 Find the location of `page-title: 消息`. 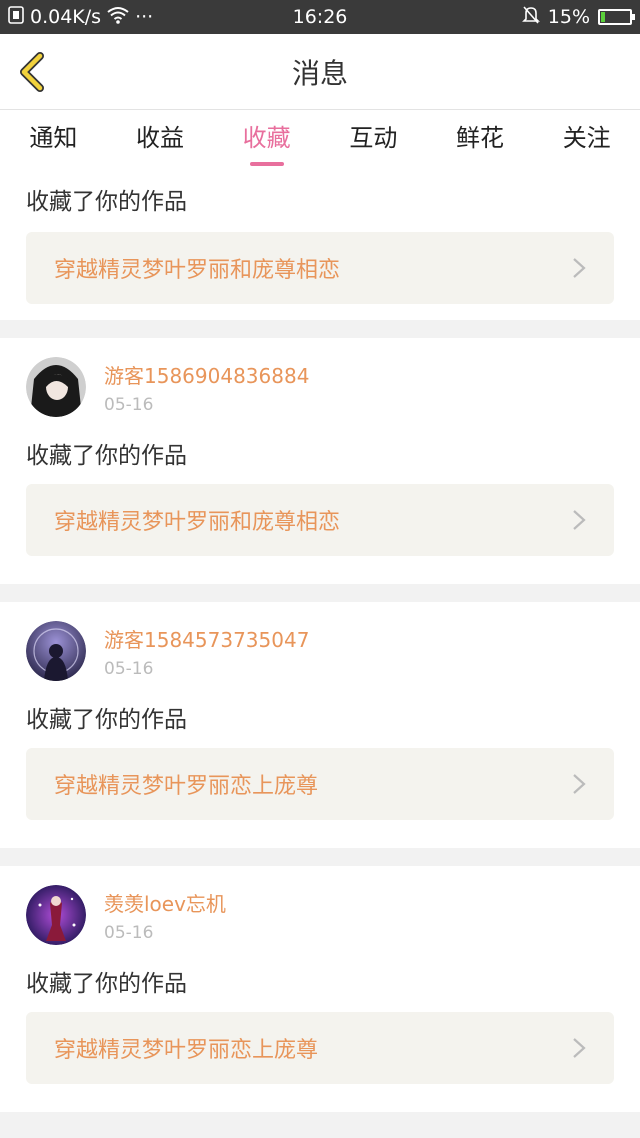

page-title: 消息 is located at coordinates (319, 73).